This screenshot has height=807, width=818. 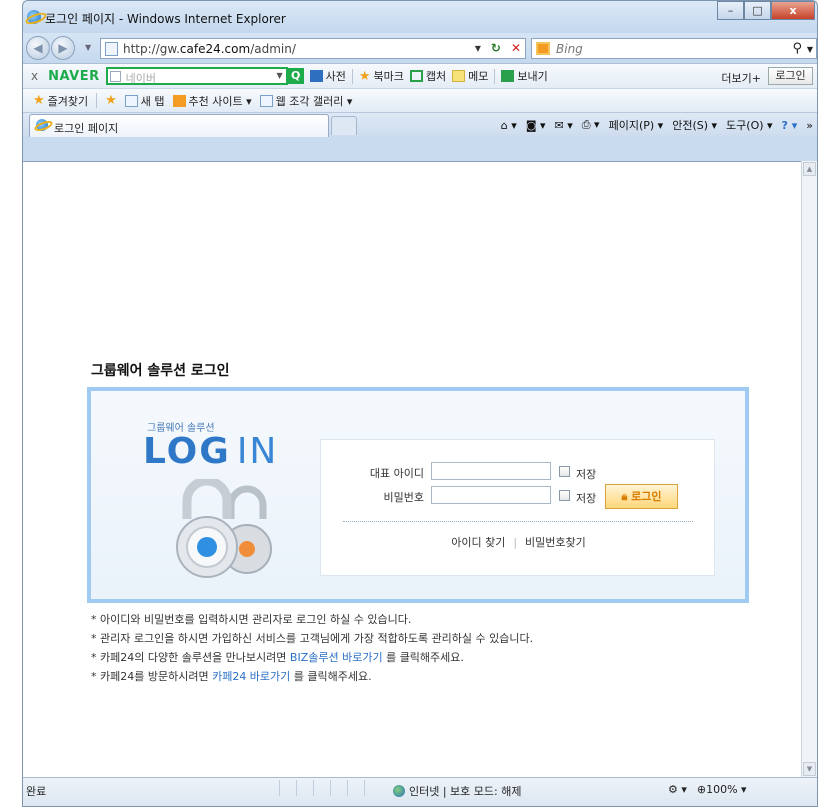 What do you see at coordinates (74, 76) in the screenshot?
I see `naver-logo: NAVER` at bounding box center [74, 76].